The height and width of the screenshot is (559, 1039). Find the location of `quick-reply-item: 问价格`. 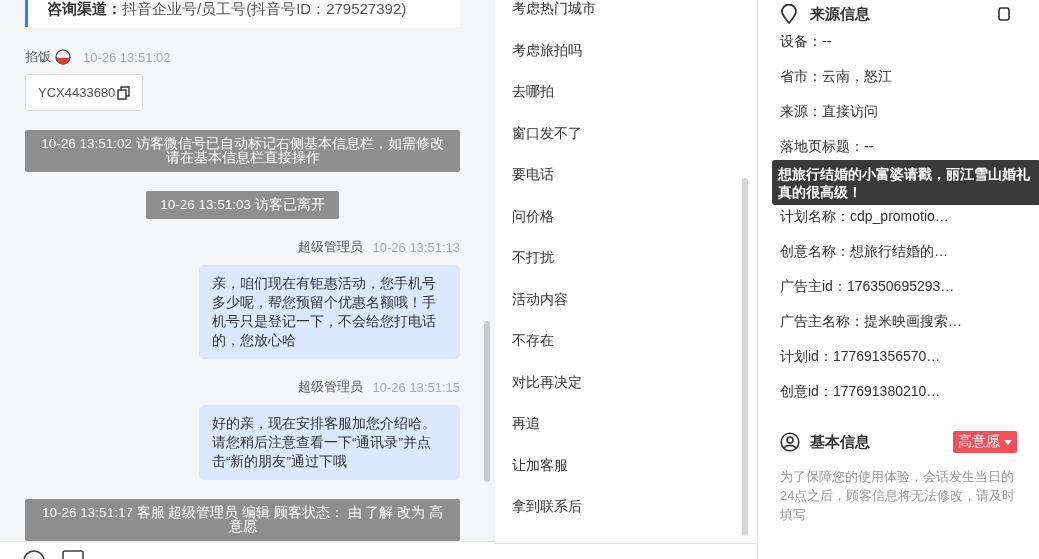

quick-reply-item: 问价格 is located at coordinates (533, 216).